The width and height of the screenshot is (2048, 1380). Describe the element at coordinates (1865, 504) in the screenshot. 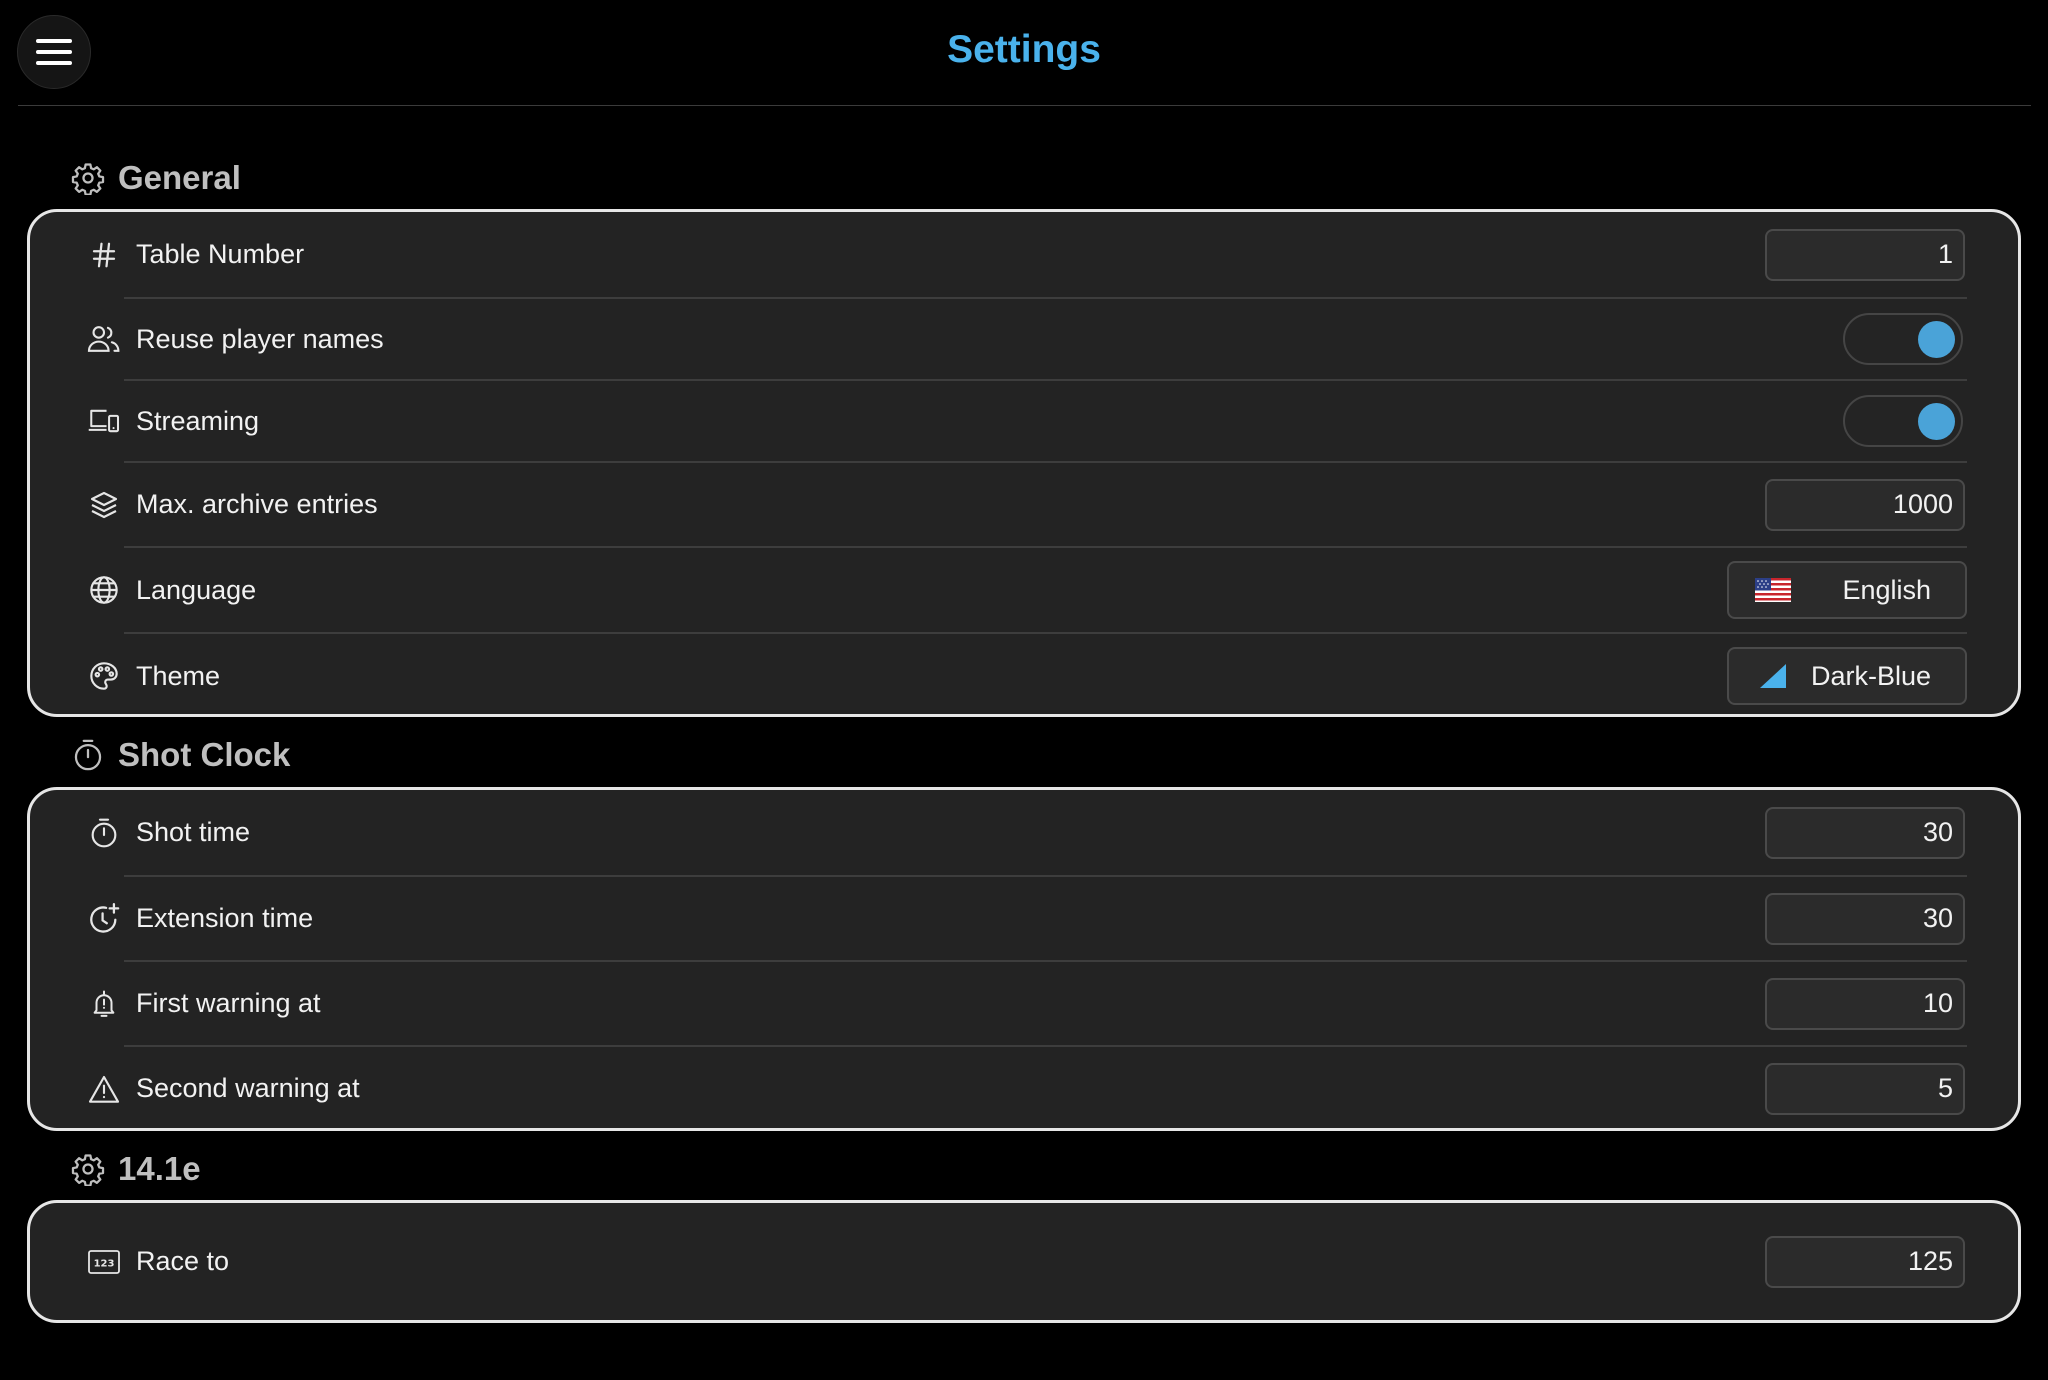

I see `max-archive-entries-input` at that location.